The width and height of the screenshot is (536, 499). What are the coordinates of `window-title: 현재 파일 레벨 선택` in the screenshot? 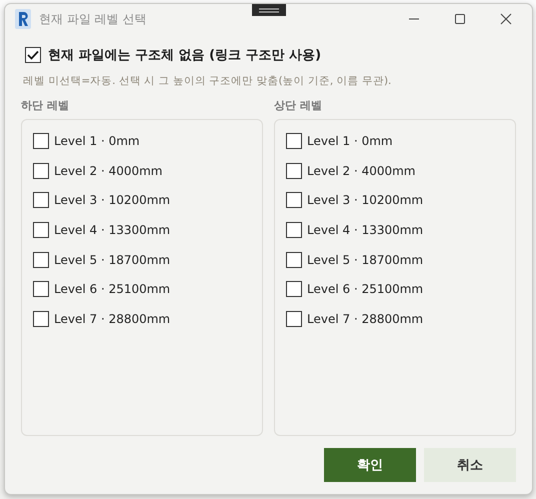 It's located at (93, 19).